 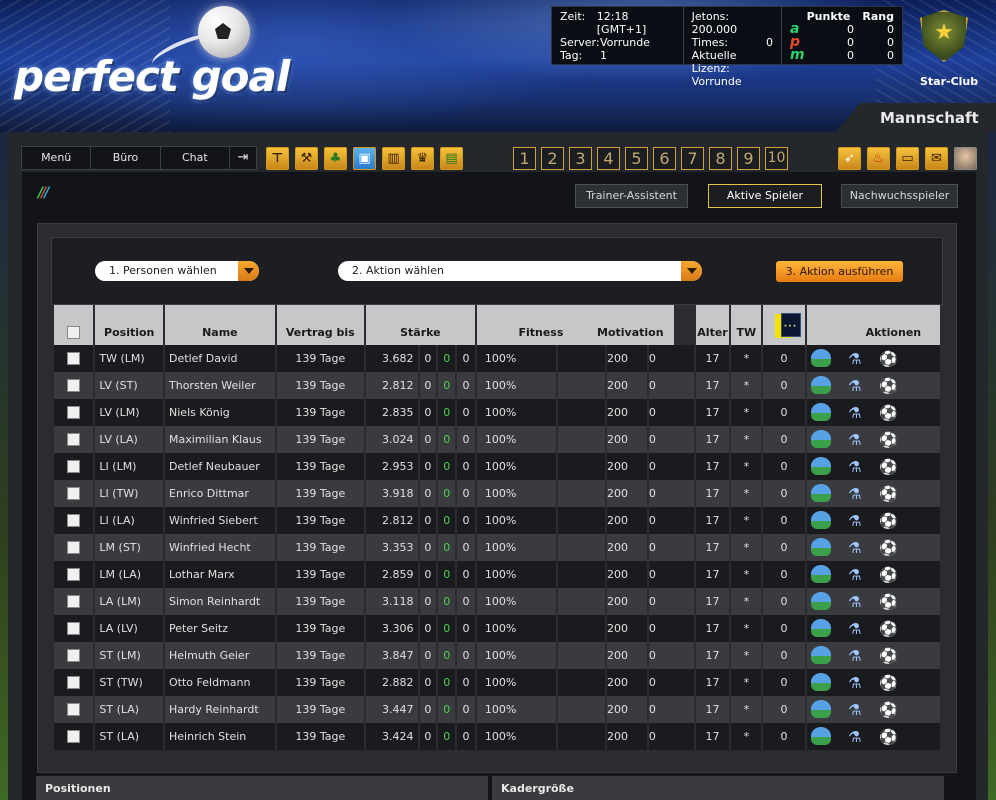 I want to click on player-name: Simon Reinhardt, so click(x=220, y=601).